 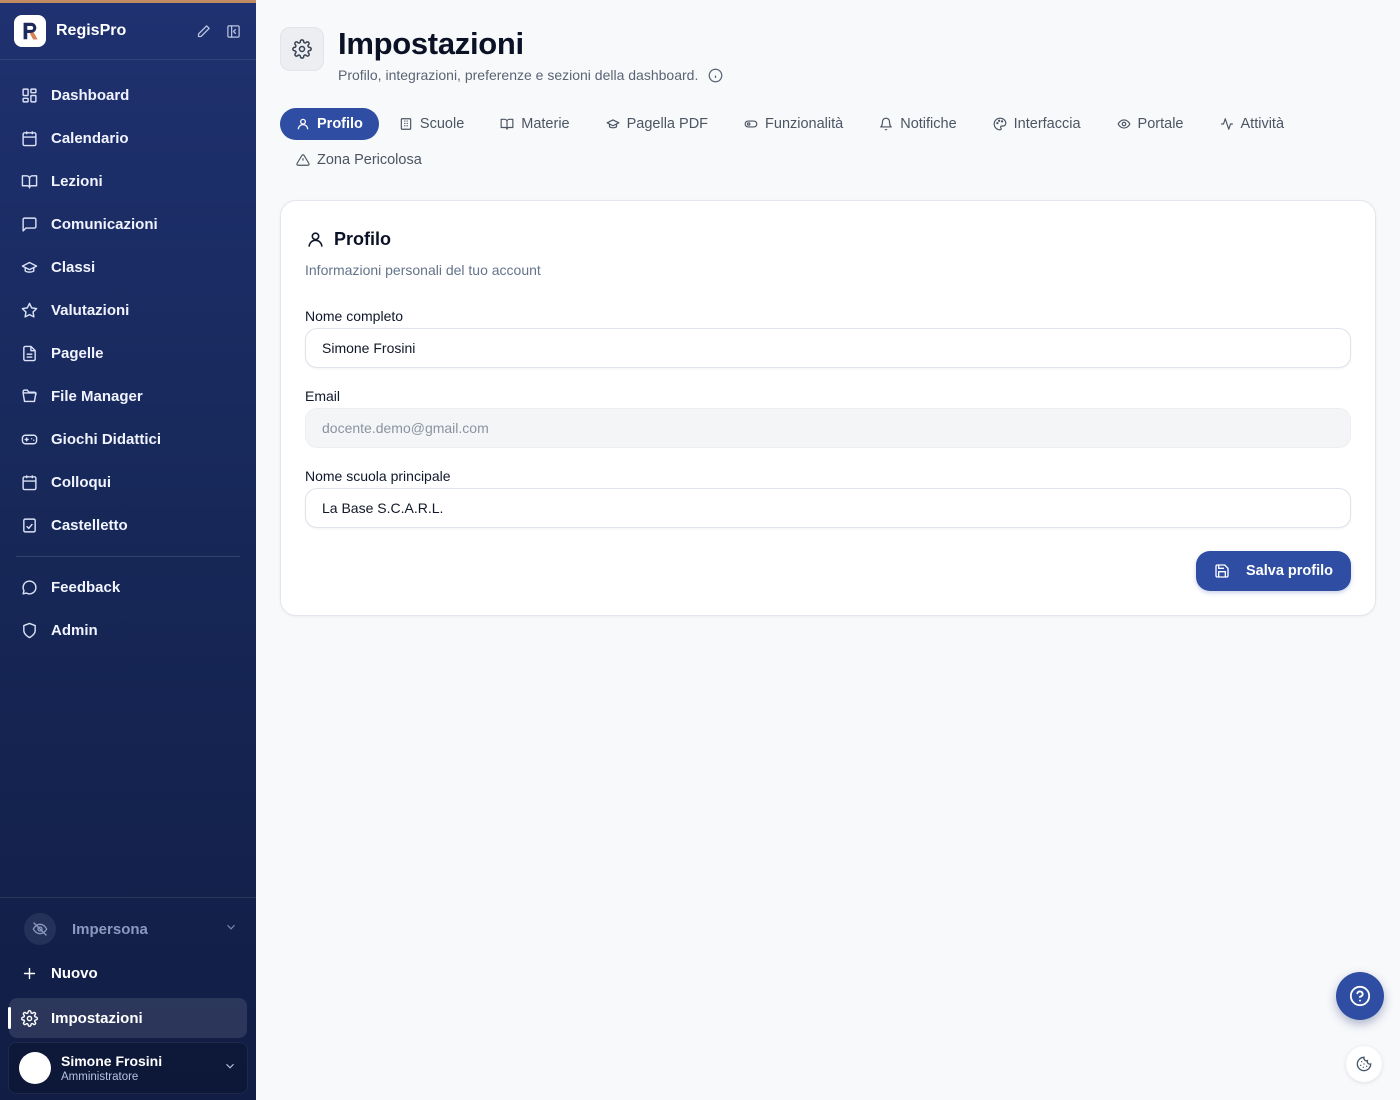 What do you see at coordinates (1160, 124) in the screenshot?
I see `tab-label: Portale` at bounding box center [1160, 124].